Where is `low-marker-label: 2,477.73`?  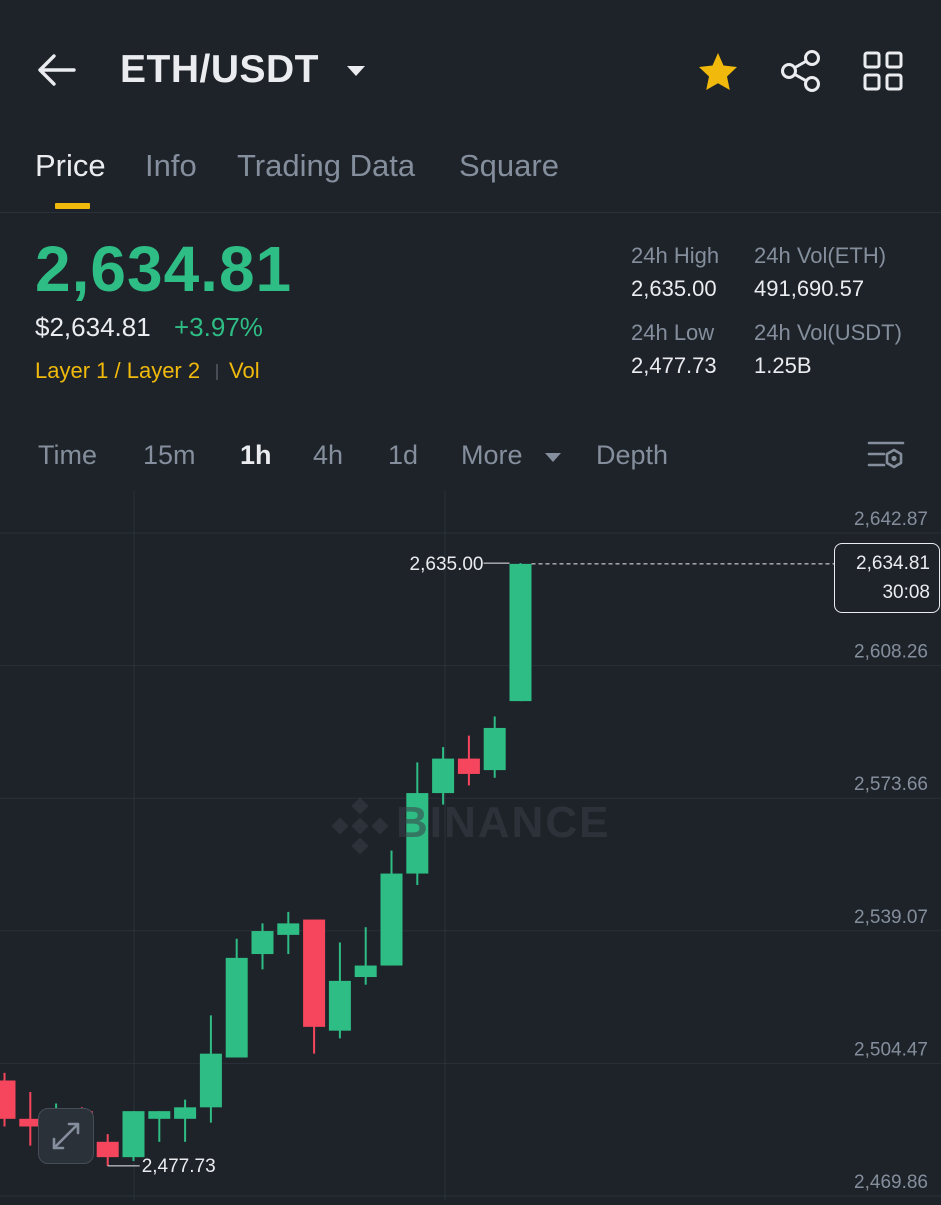 low-marker-label: 2,477.73 is located at coordinates (179, 1166).